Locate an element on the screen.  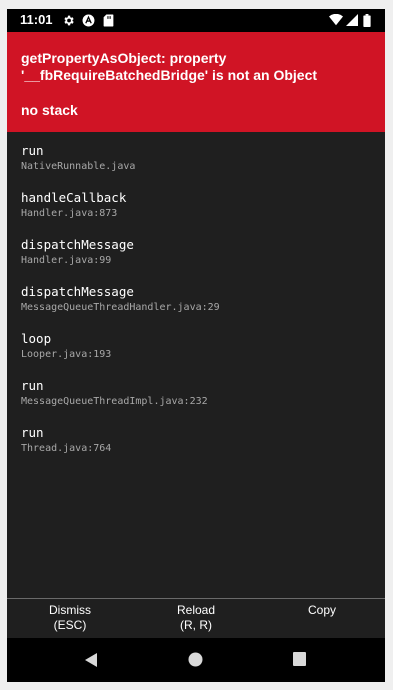
status-bar: 11:01 is located at coordinates (196, 20).